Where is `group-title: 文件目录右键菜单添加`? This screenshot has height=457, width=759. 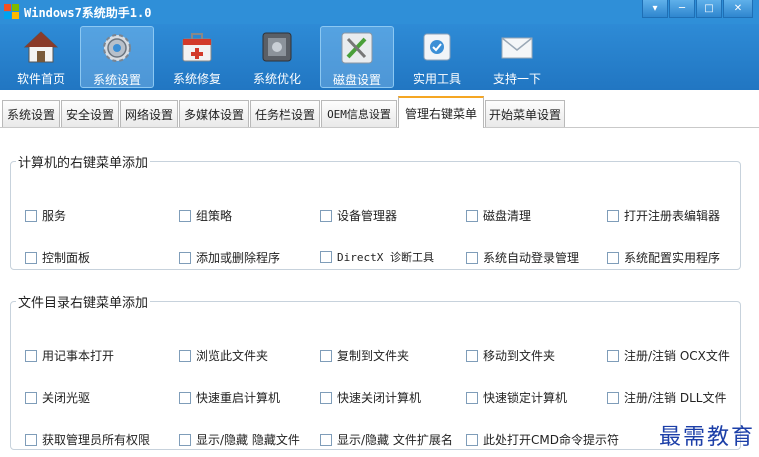 group-title: 文件目录右键菜单添加 is located at coordinates (83, 303).